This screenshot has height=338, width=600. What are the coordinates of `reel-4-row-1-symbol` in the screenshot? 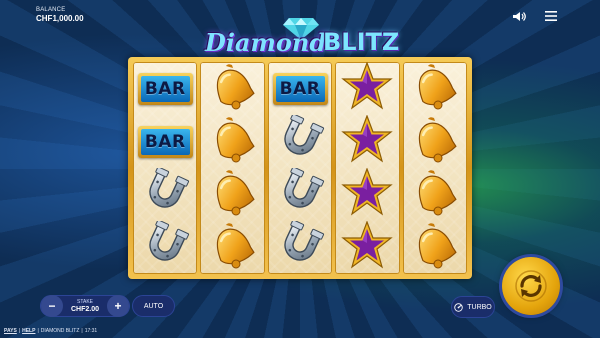 It's located at (367, 88).